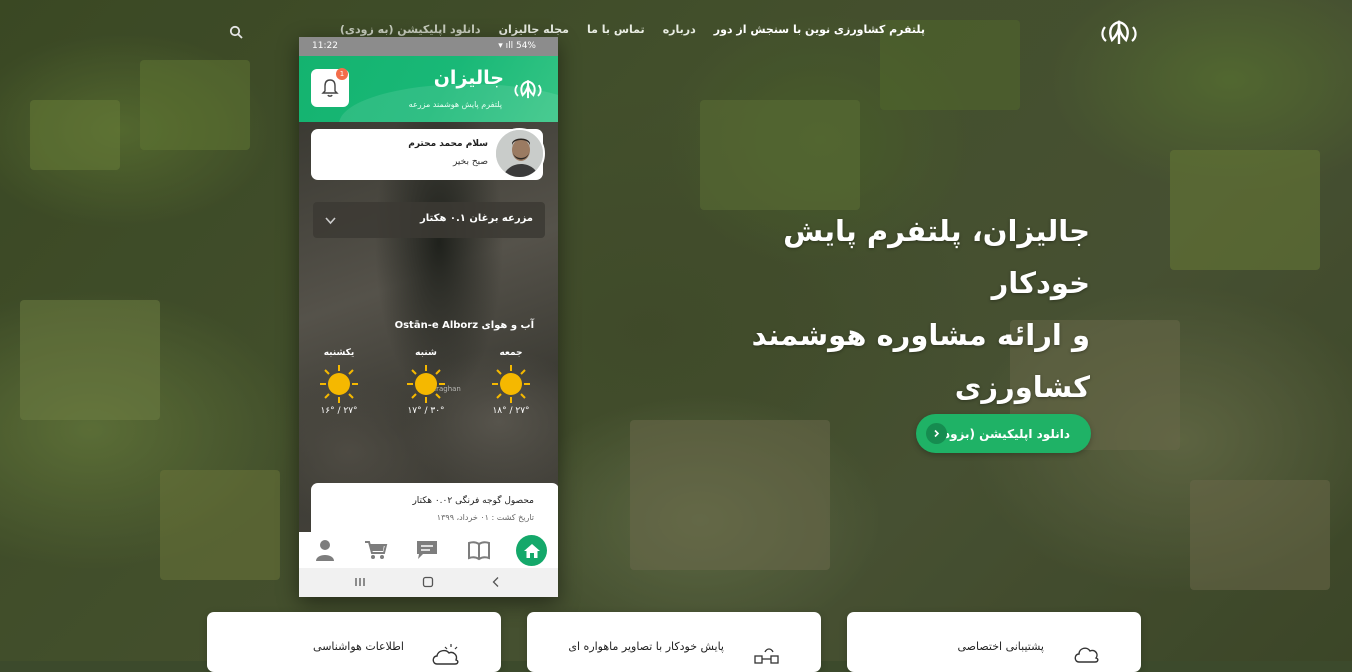 The height and width of the screenshot is (672, 1352). Describe the element at coordinates (936, 433) in the screenshot. I see `chevron-right-icon` at that location.